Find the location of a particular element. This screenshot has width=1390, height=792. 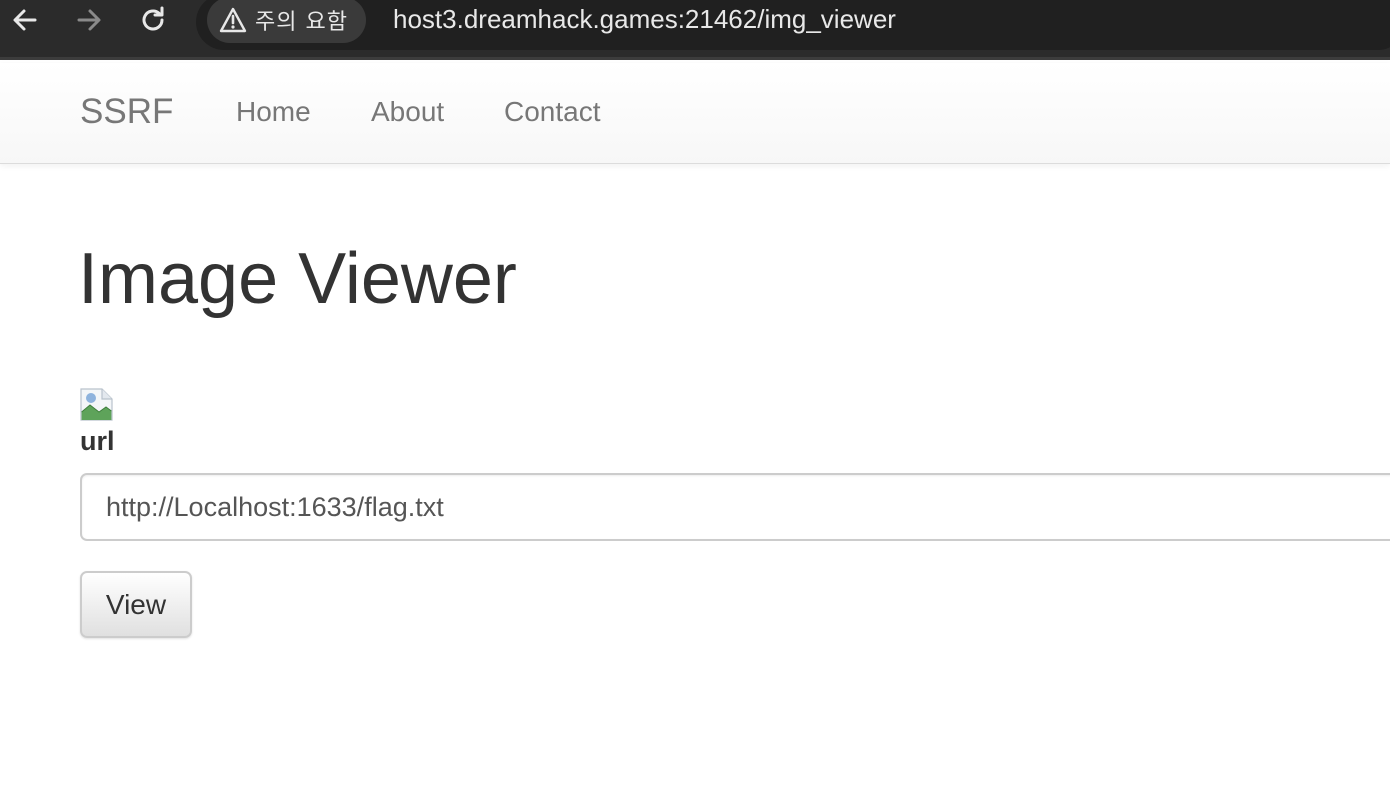

nav-link-contact: Contact is located at coordinates (552, 112).